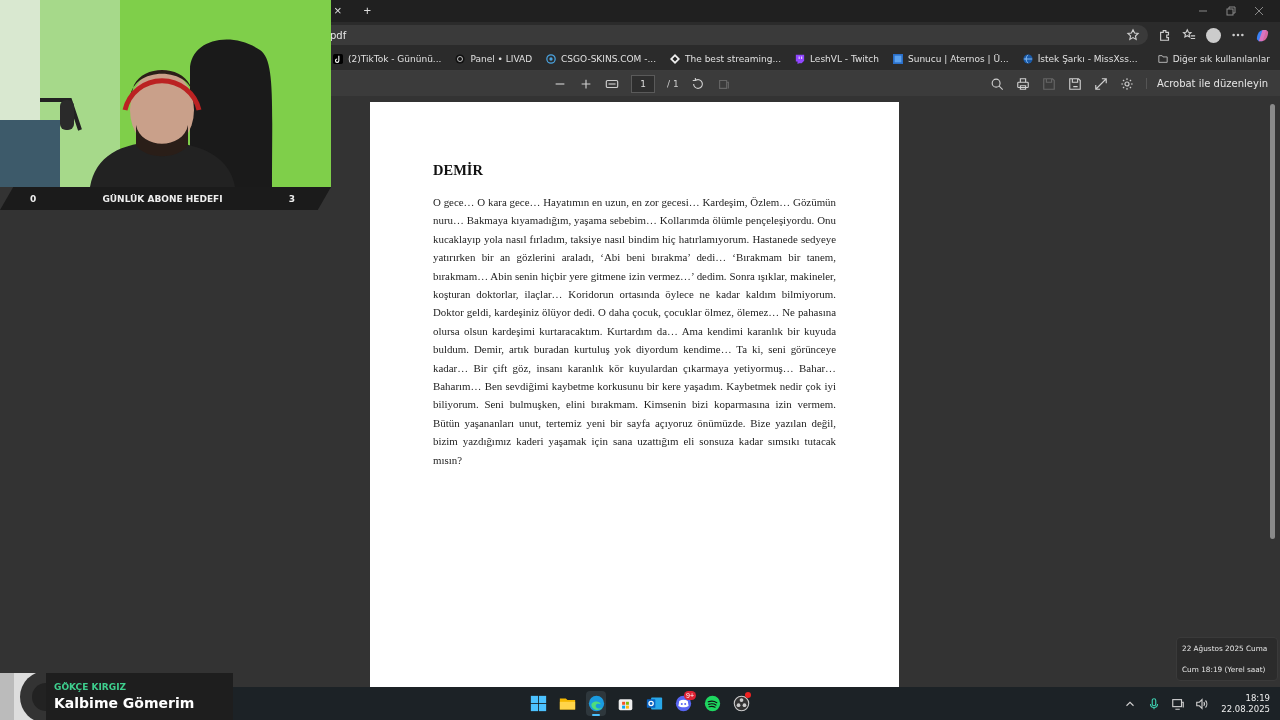  What do you see at coordinates (1259, 11) in the screenshot?
I see `close-icon` at bounding box center [1259, 11].